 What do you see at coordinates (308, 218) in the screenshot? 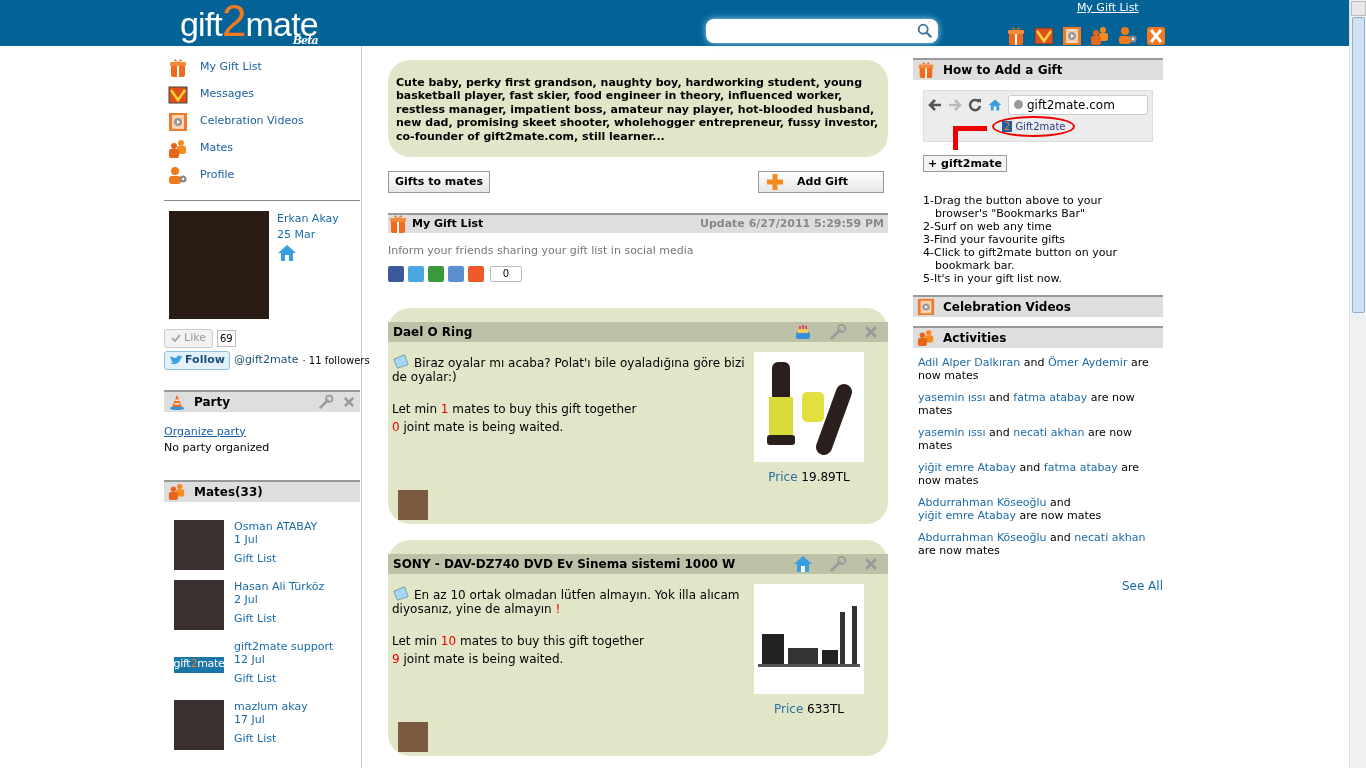
I see `profile-name: Erkan Akay` at bounding box center [308, 218].